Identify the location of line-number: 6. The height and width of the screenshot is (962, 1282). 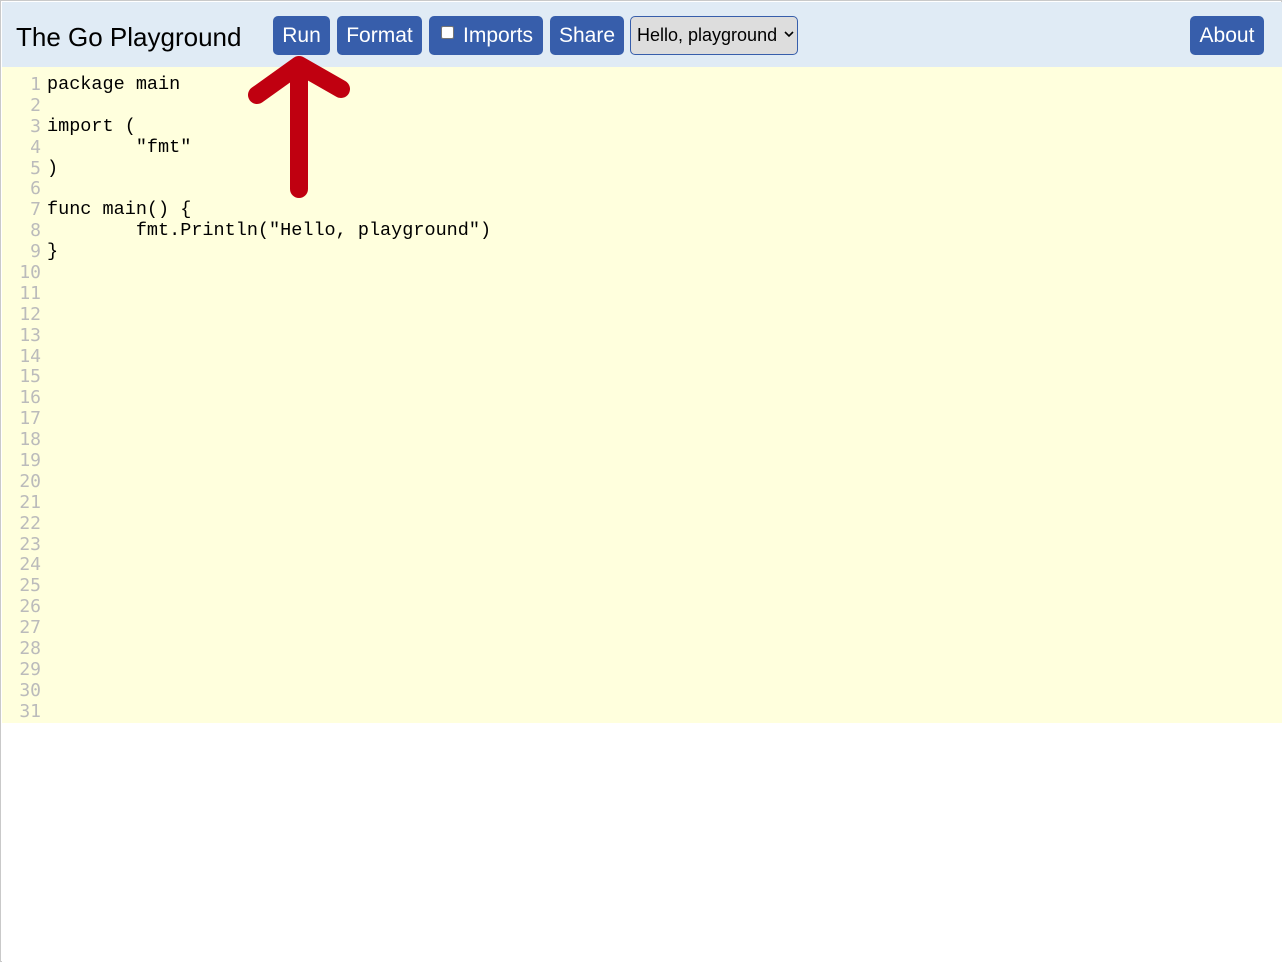
(35, 189).